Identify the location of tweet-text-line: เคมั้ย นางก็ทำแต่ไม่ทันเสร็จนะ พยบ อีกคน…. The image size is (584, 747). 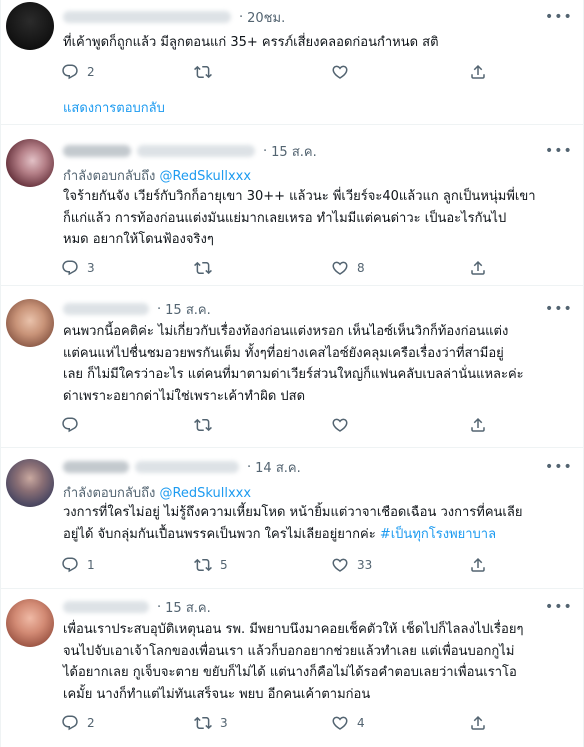
(217, 694).